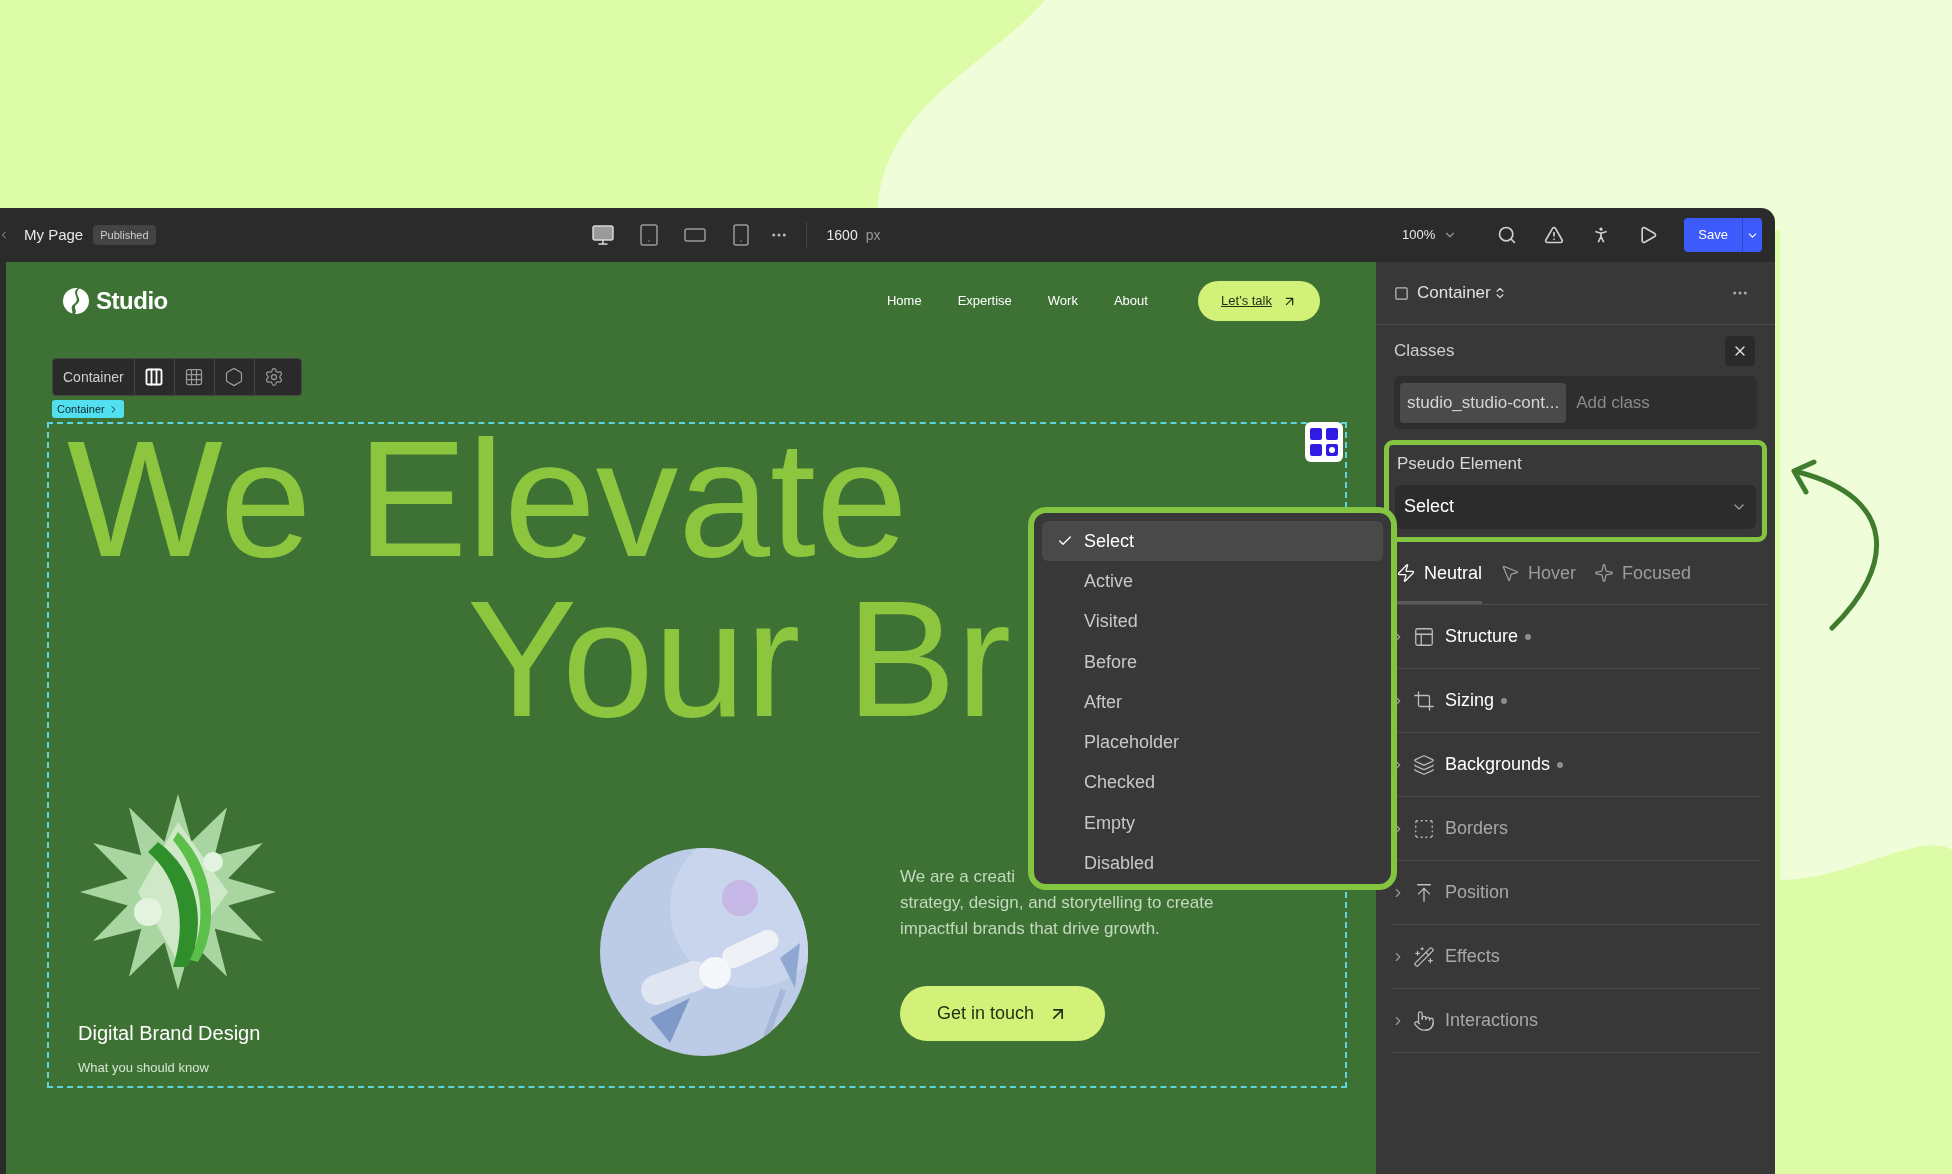 This screenshot has height=1174, width=1952. What do you see at coordinates (1740, 351) in the screenshot?
I see `close-button` at bounding box center [1740, 351].